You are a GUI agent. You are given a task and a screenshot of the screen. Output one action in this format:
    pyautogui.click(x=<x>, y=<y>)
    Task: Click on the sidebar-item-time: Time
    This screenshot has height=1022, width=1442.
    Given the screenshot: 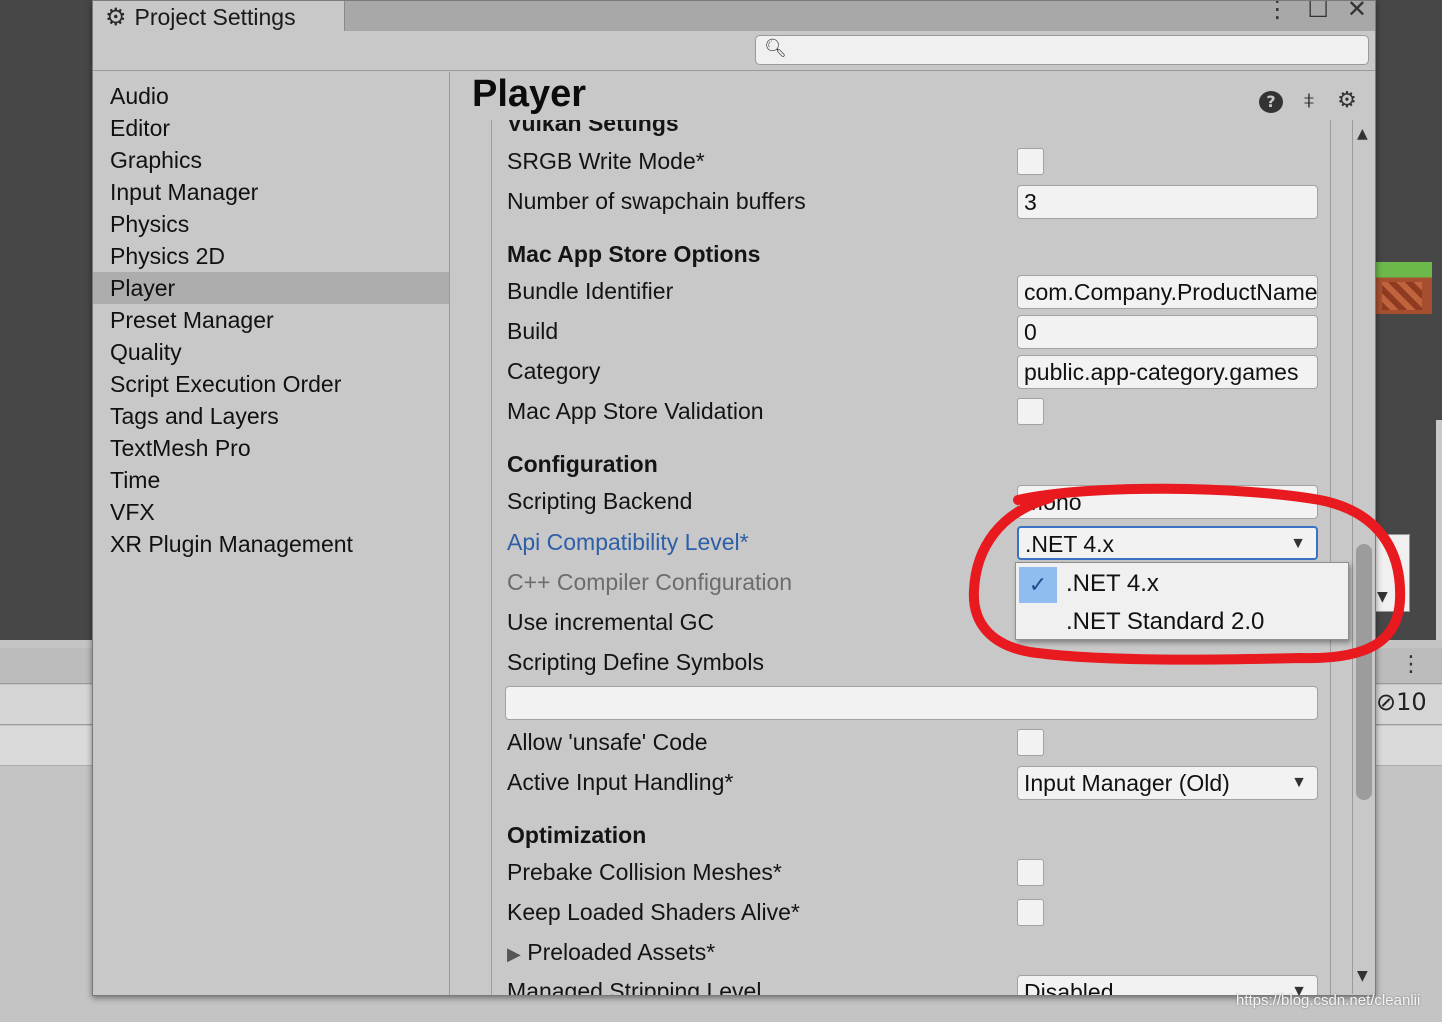 What is the action you would take?
    pyautogui.click(x=271, y=480)
    